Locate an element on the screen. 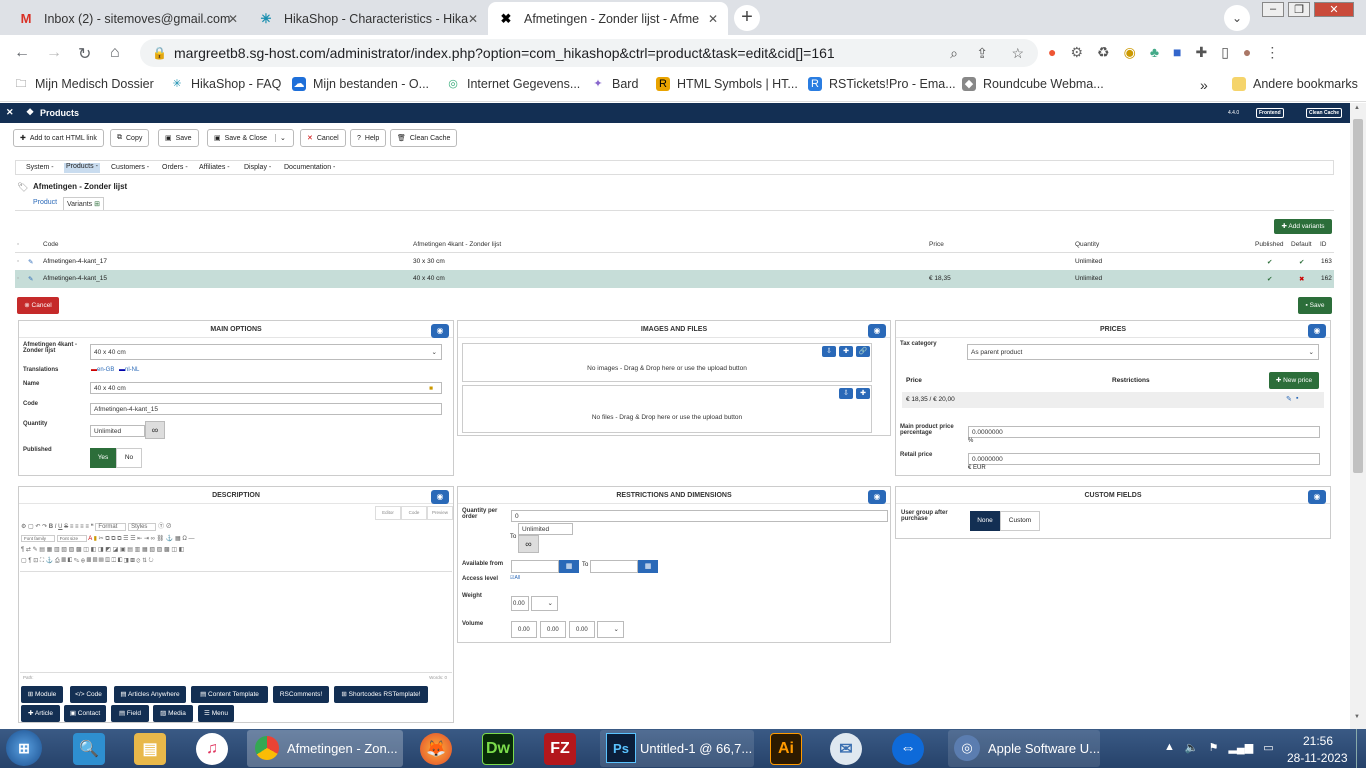  media-button: ▨ Media is located at coordinates (173, 713).